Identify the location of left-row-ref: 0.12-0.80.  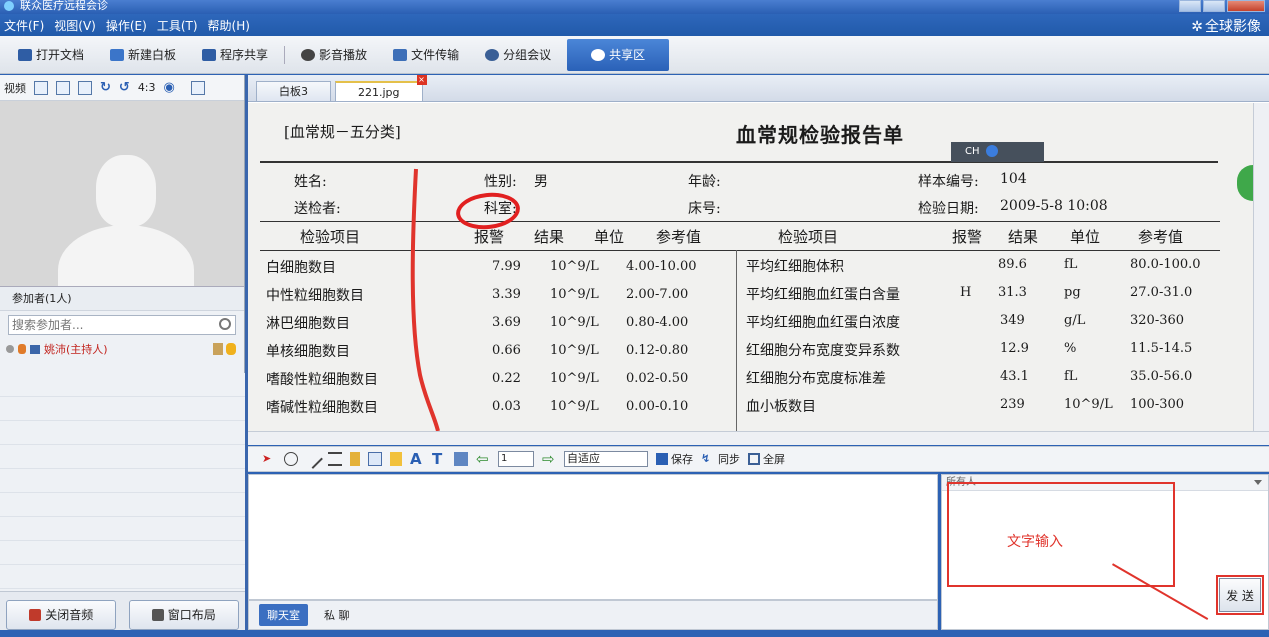
(657, 350).